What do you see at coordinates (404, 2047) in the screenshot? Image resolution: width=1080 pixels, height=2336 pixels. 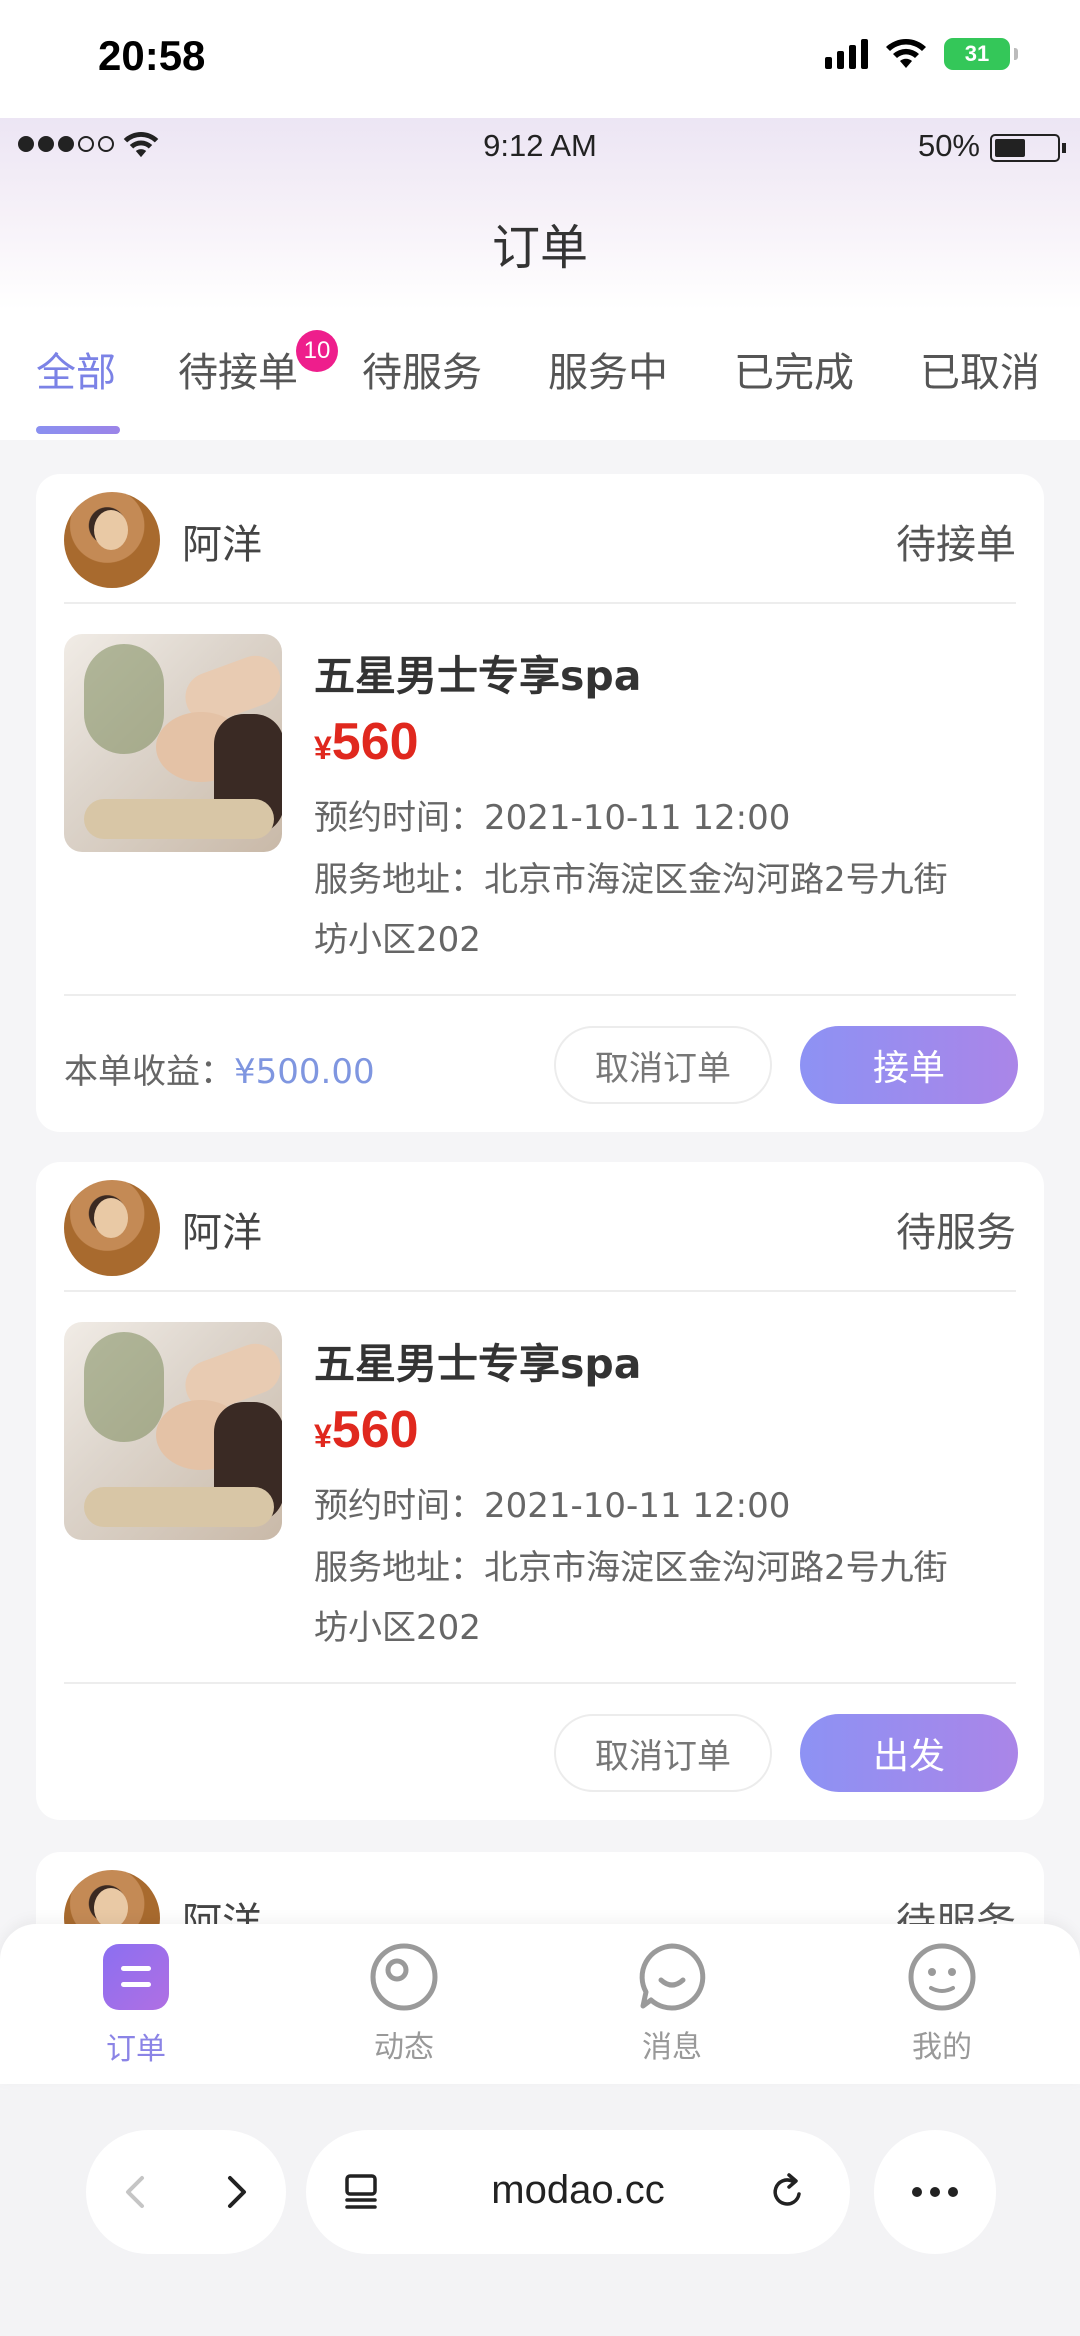 I see `tabbar-label: 动态` at bounding box center [404, 2047].